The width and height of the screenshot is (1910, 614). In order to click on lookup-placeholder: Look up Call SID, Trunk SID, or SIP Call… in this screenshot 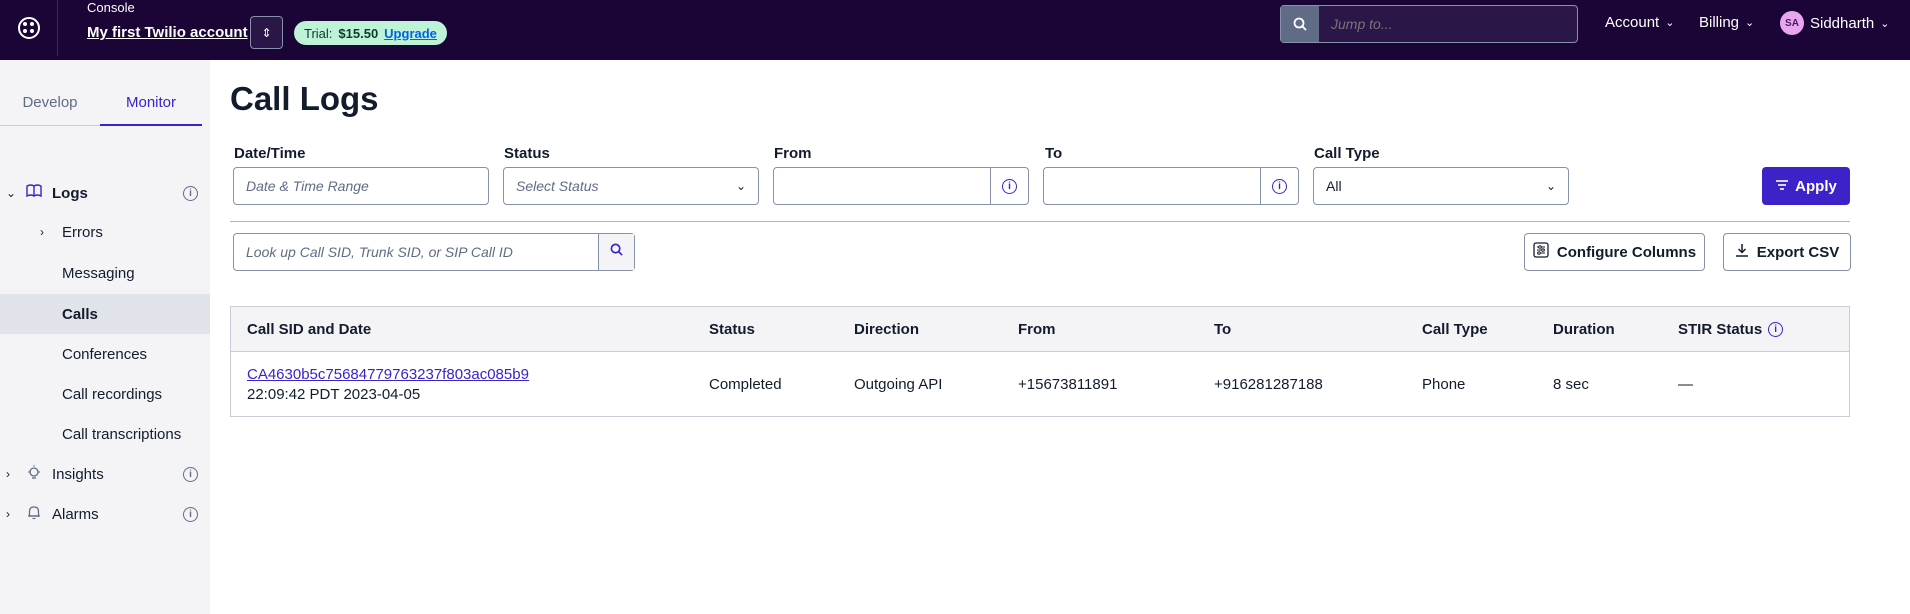, I will do `click(416, 252)`.